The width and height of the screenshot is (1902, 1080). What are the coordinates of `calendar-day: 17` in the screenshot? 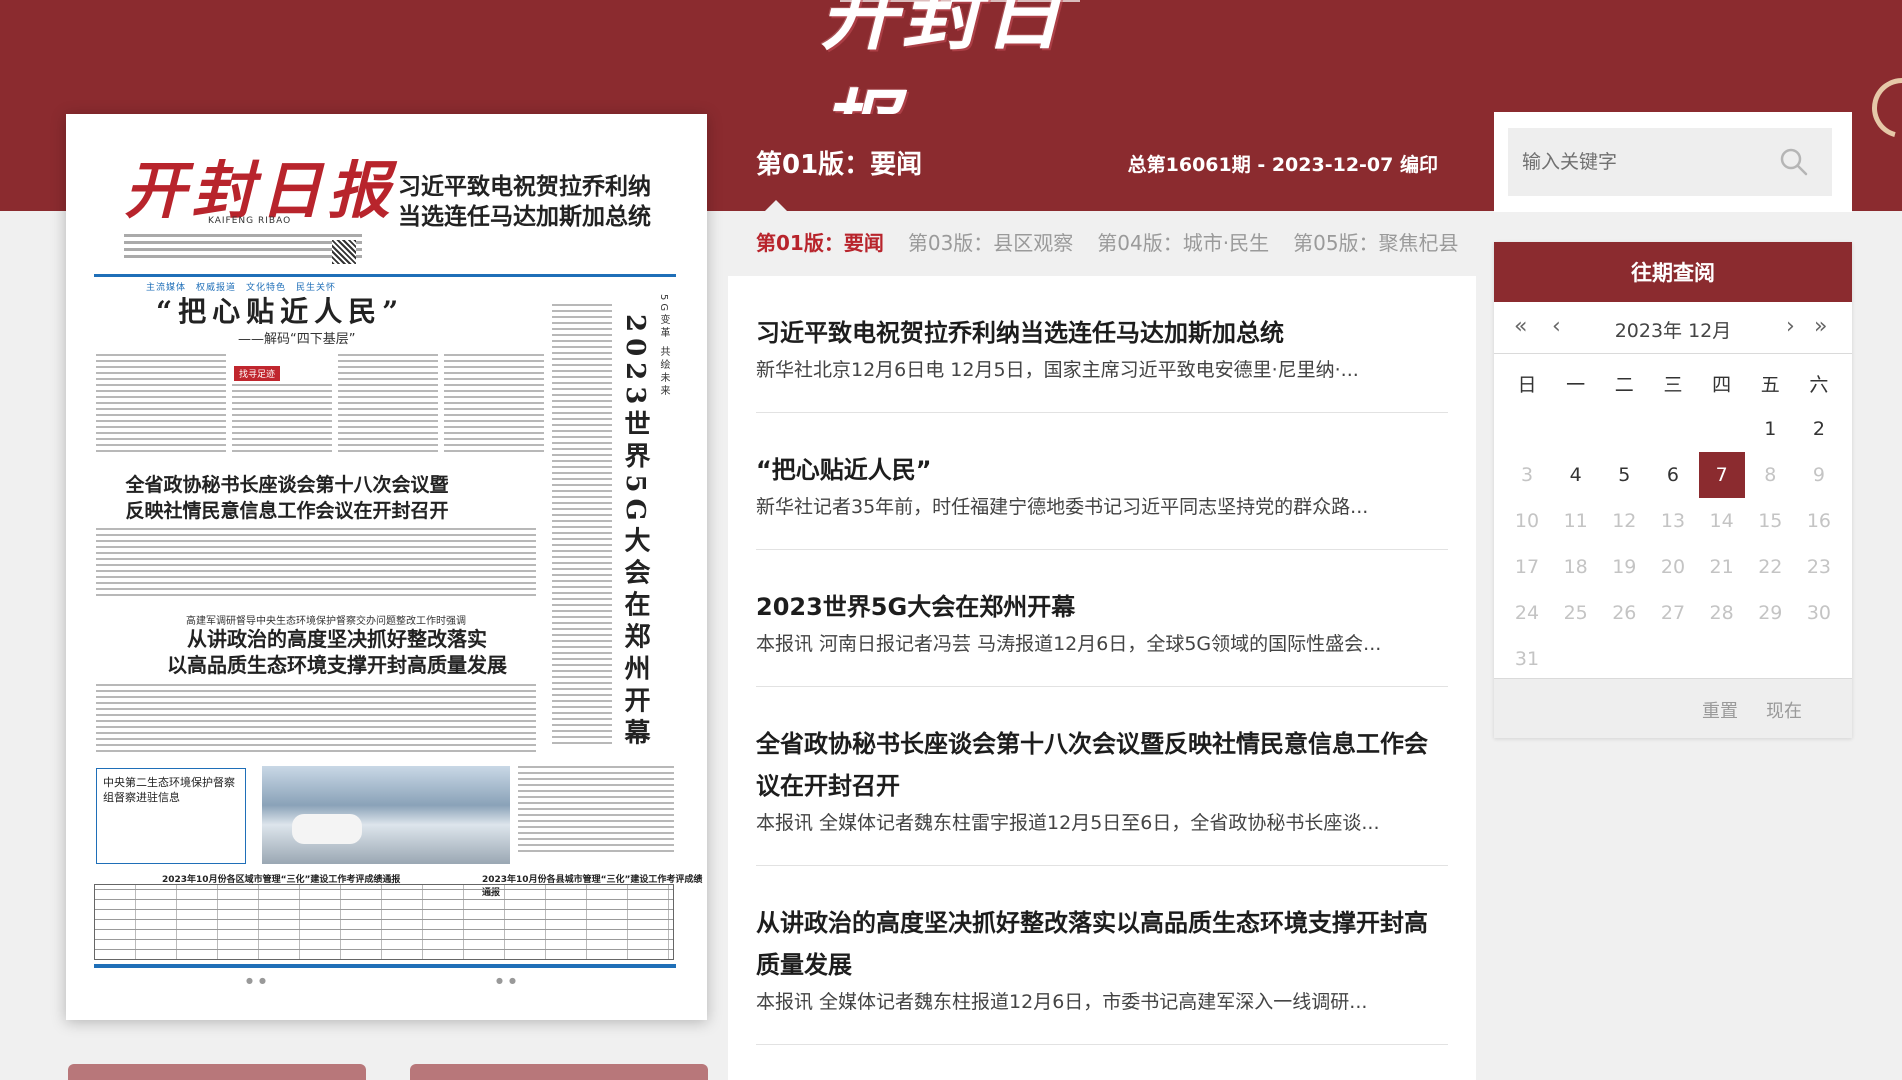 It's located at (1527, 567).